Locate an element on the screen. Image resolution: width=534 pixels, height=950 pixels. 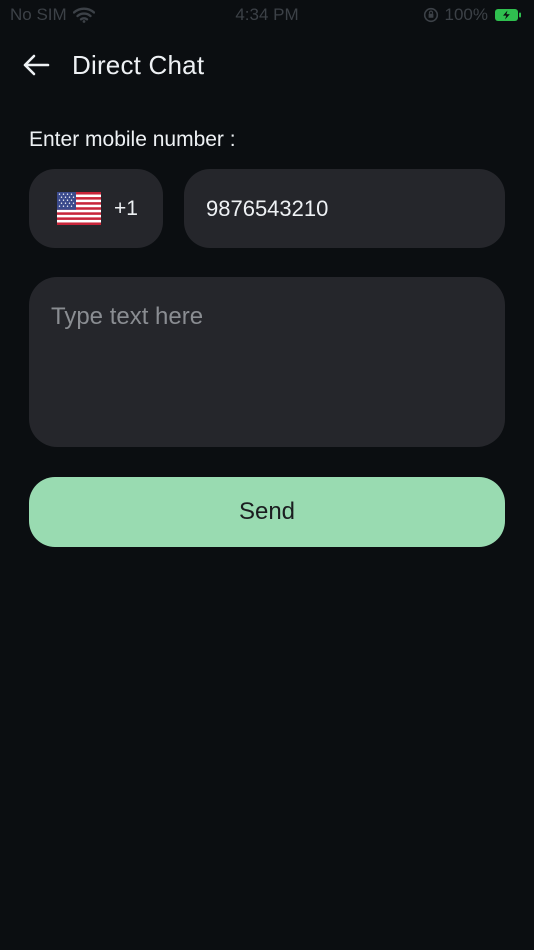
back-button is located at coordinates (36, 65).